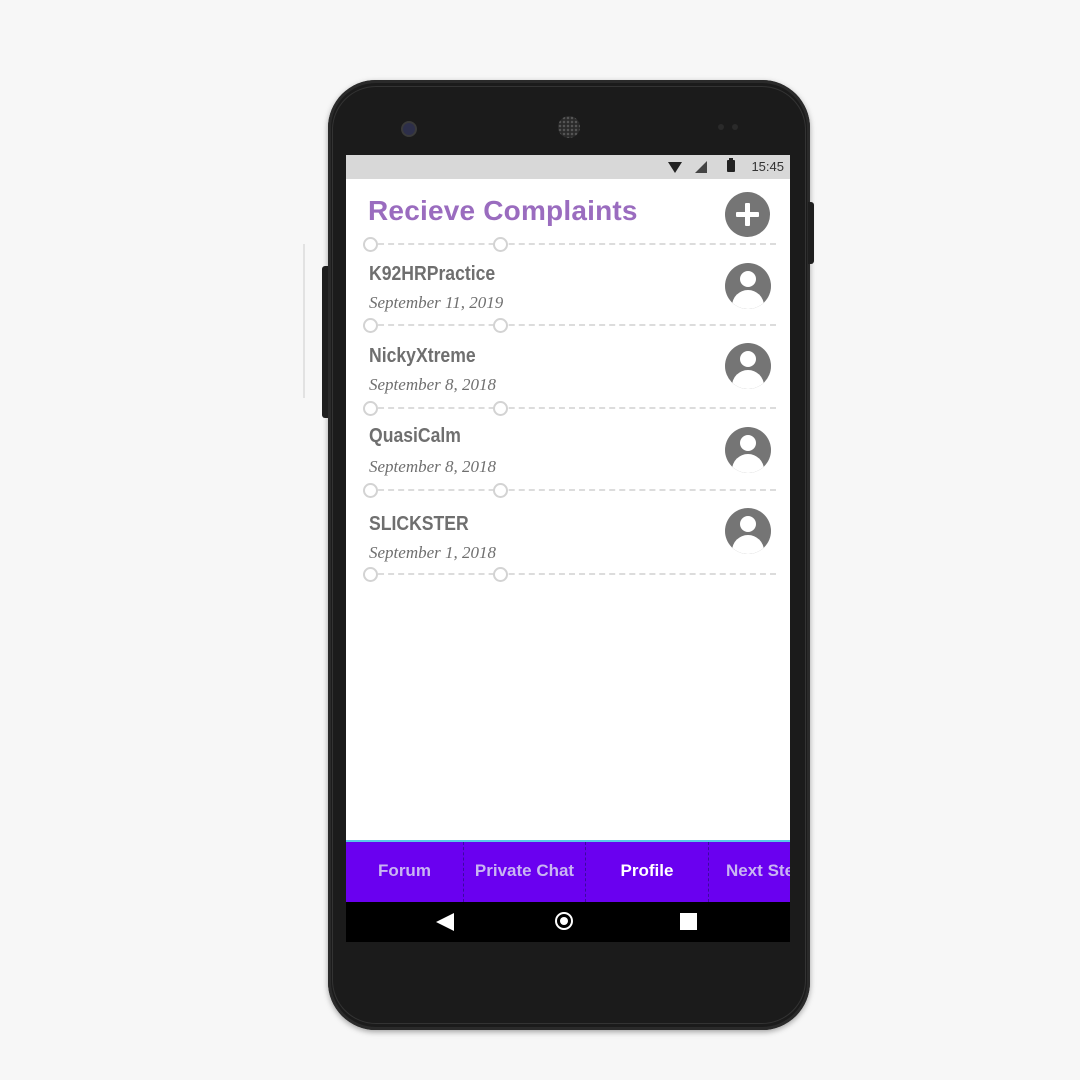  Describe the element at coordinates (749, 872) in the screenshot. I see `tab-next-steps: Next Ste` at that location.